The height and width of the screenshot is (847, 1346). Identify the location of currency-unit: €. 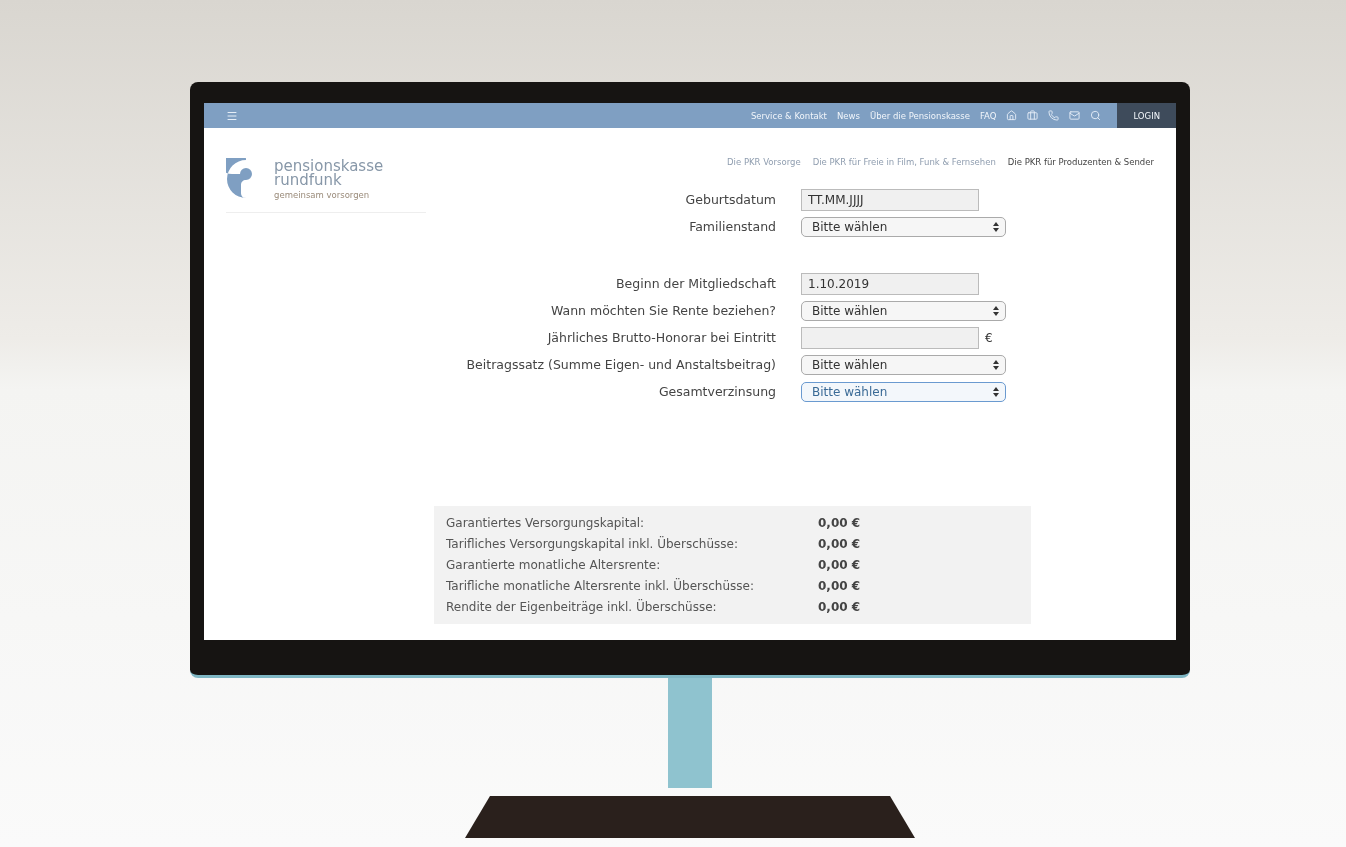
(989, 337).